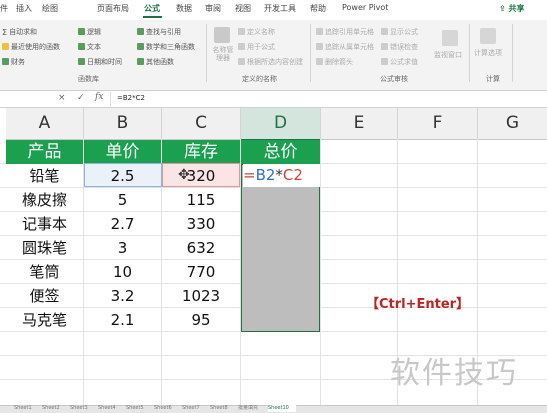 The height and width of the screenshot is (413, 547). What do you see at coordinates (241, 46) in the screenshot?
I see `fx-icon` at bounding box center [241, 46].